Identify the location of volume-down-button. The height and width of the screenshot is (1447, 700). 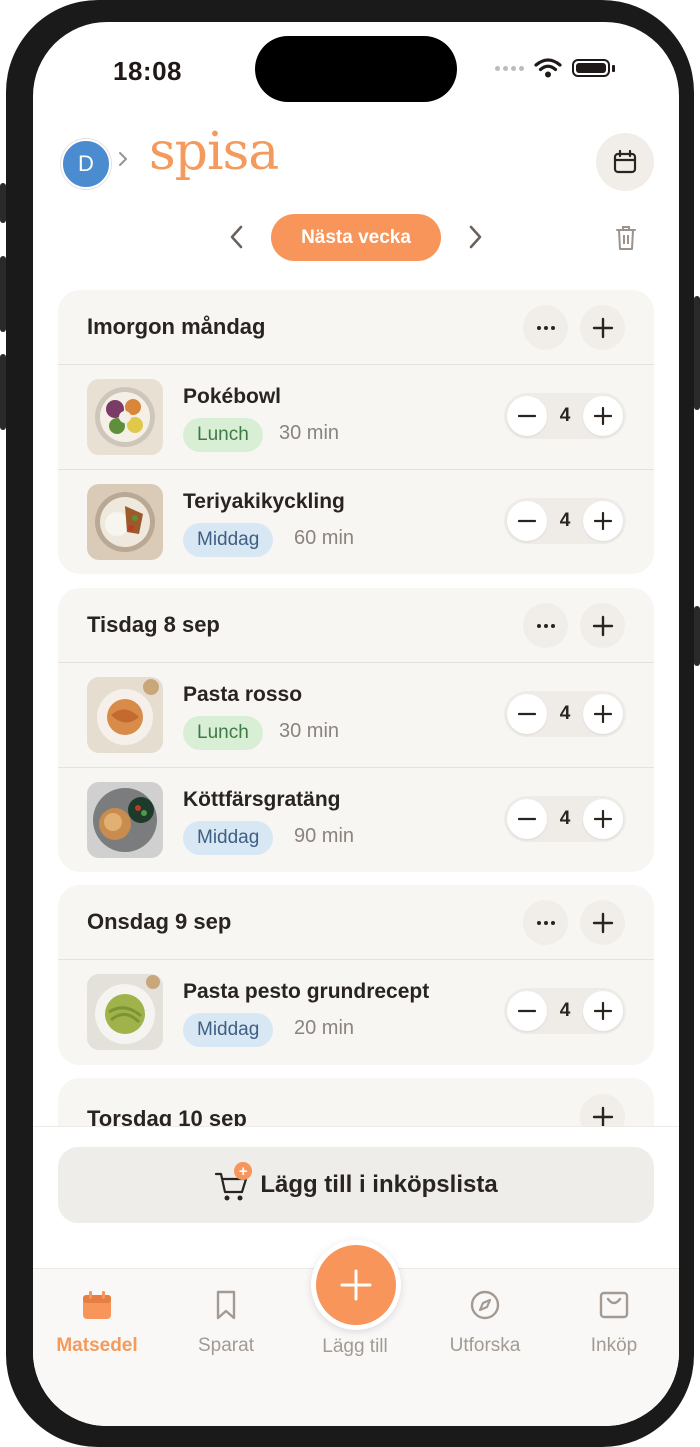
(3, 392).